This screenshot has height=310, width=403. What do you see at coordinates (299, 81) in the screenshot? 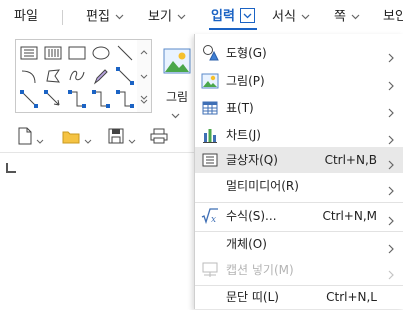
I see `menu-item-picture: 그림(P)` at bounding box center [299, 81].